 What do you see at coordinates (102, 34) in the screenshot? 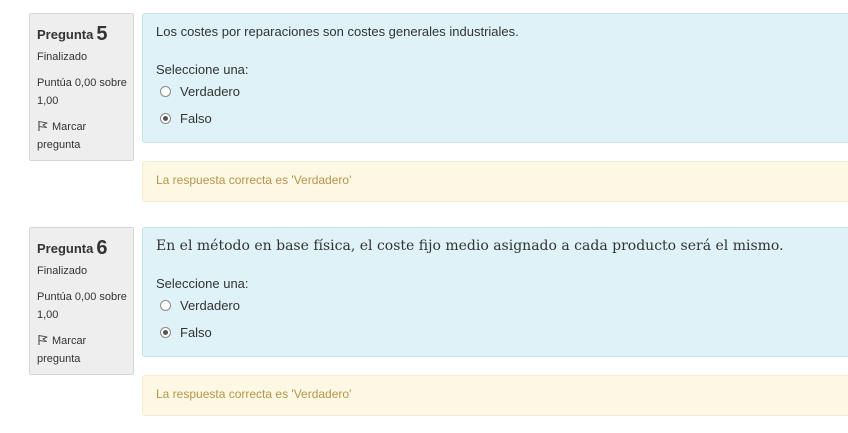
I see `question-number-value: 5` at bounding box center [102, 34].